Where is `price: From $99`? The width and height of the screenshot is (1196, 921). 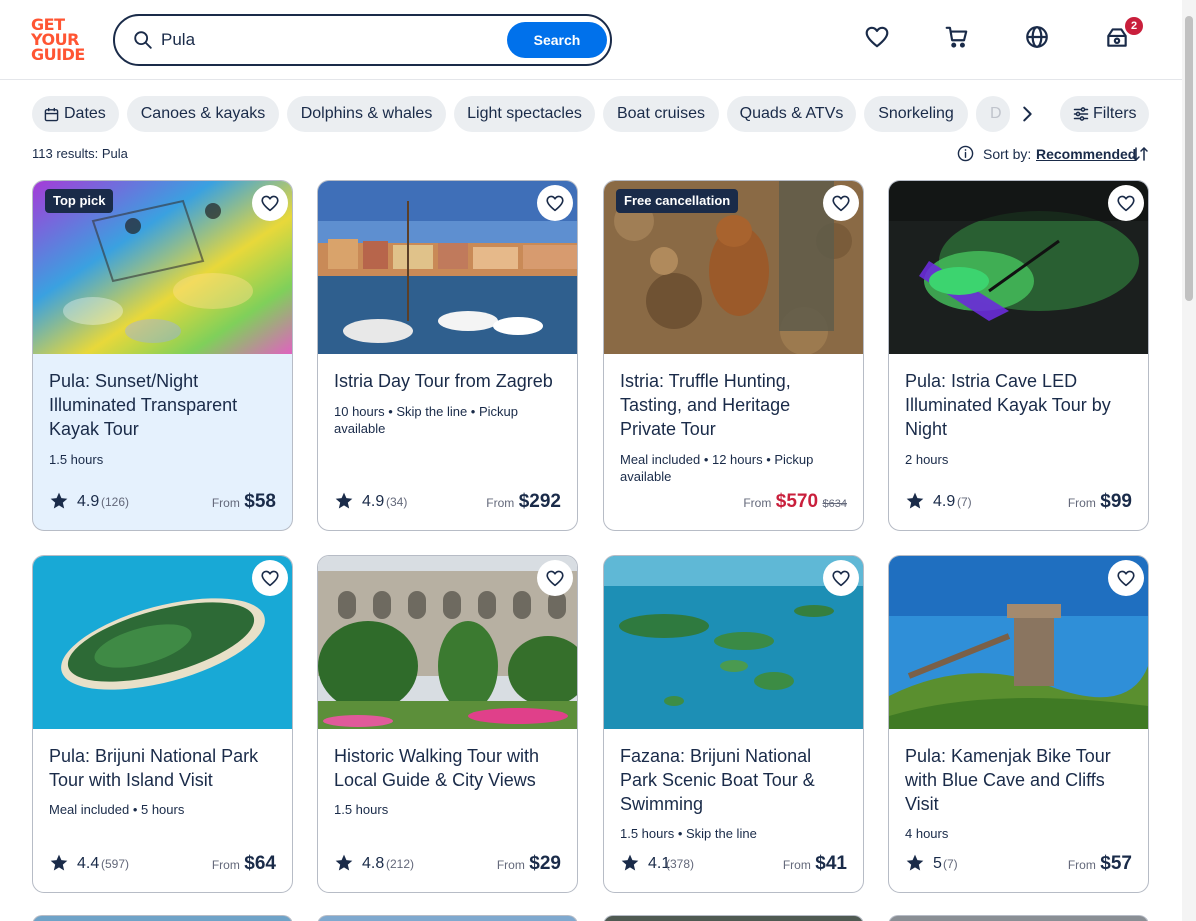 price: From $99 is located at coordinates (1100, 502).